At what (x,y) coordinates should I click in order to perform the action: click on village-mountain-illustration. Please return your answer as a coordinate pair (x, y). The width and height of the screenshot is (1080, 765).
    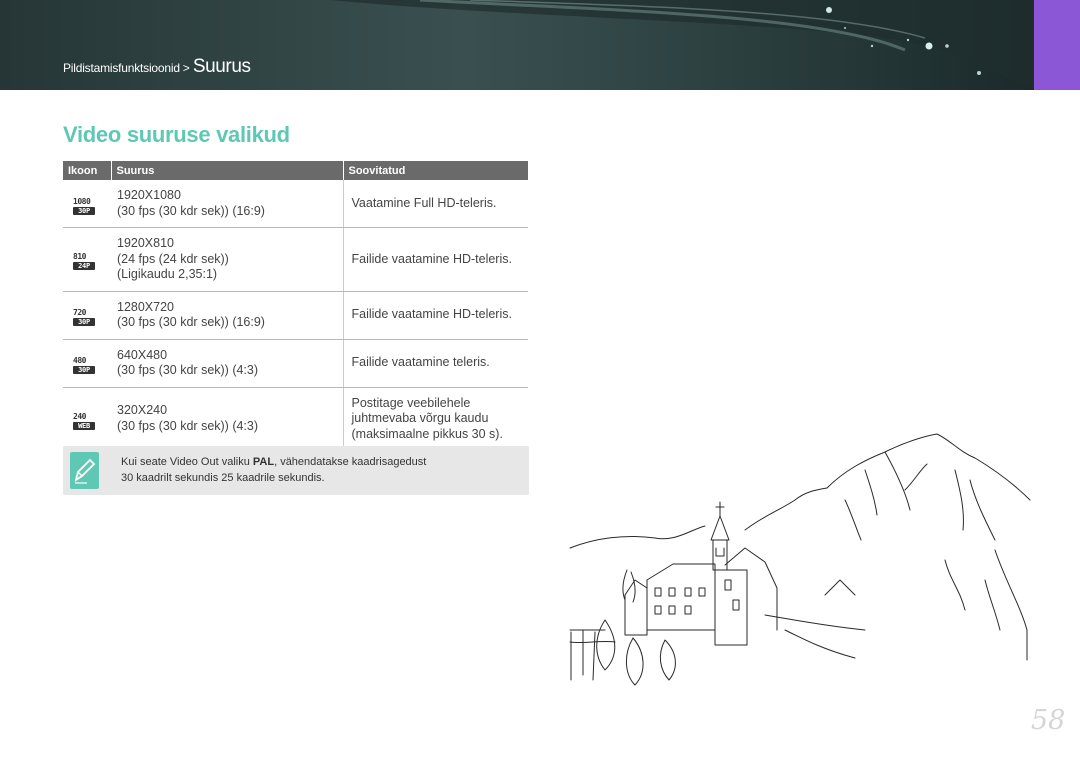
    Looking at the image, I should click on (800, 559).